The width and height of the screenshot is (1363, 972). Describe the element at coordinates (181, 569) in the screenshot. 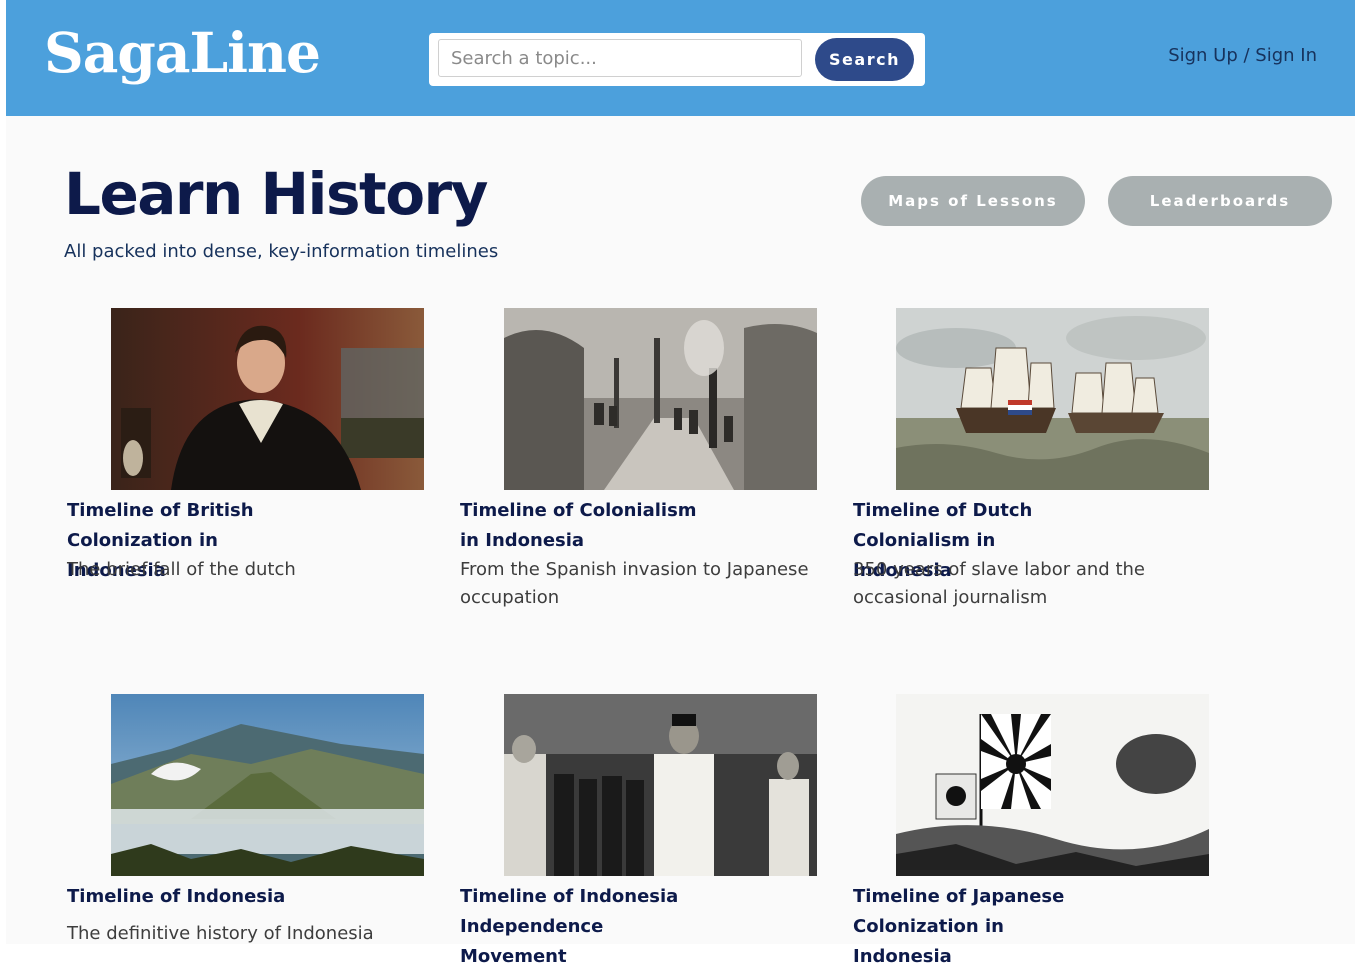

I see `card-description: The brief fall of the dutch` at that location.